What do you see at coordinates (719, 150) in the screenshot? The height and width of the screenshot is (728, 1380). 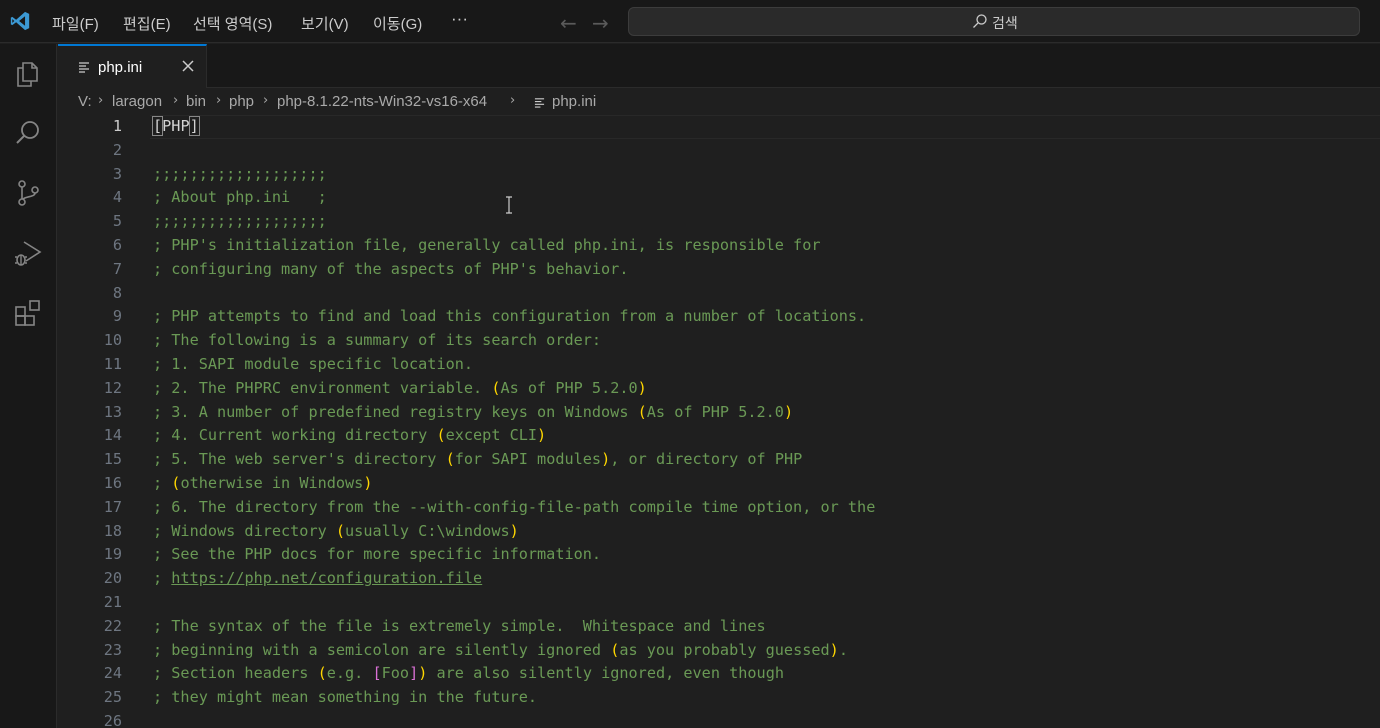 I see `code-line: 2` at bounding box center [719, 150].